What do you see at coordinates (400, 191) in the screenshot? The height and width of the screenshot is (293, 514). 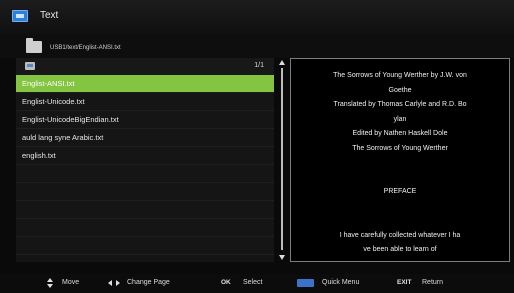 I see `preview-line: PREFACE` at bounding box center [400, 191].